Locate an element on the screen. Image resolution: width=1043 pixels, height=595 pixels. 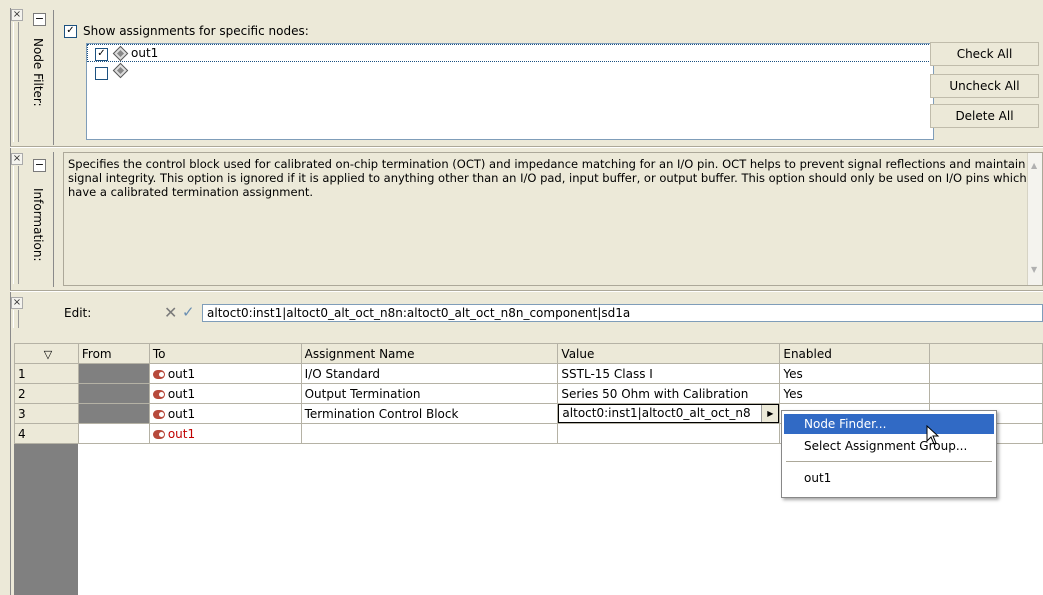
information-title: Information: is located at coordinates (38, 225).